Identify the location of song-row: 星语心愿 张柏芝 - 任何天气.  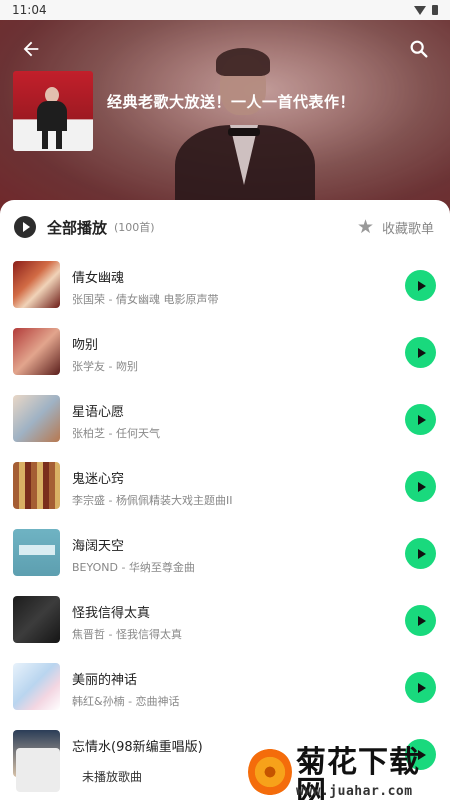
(225, 420).